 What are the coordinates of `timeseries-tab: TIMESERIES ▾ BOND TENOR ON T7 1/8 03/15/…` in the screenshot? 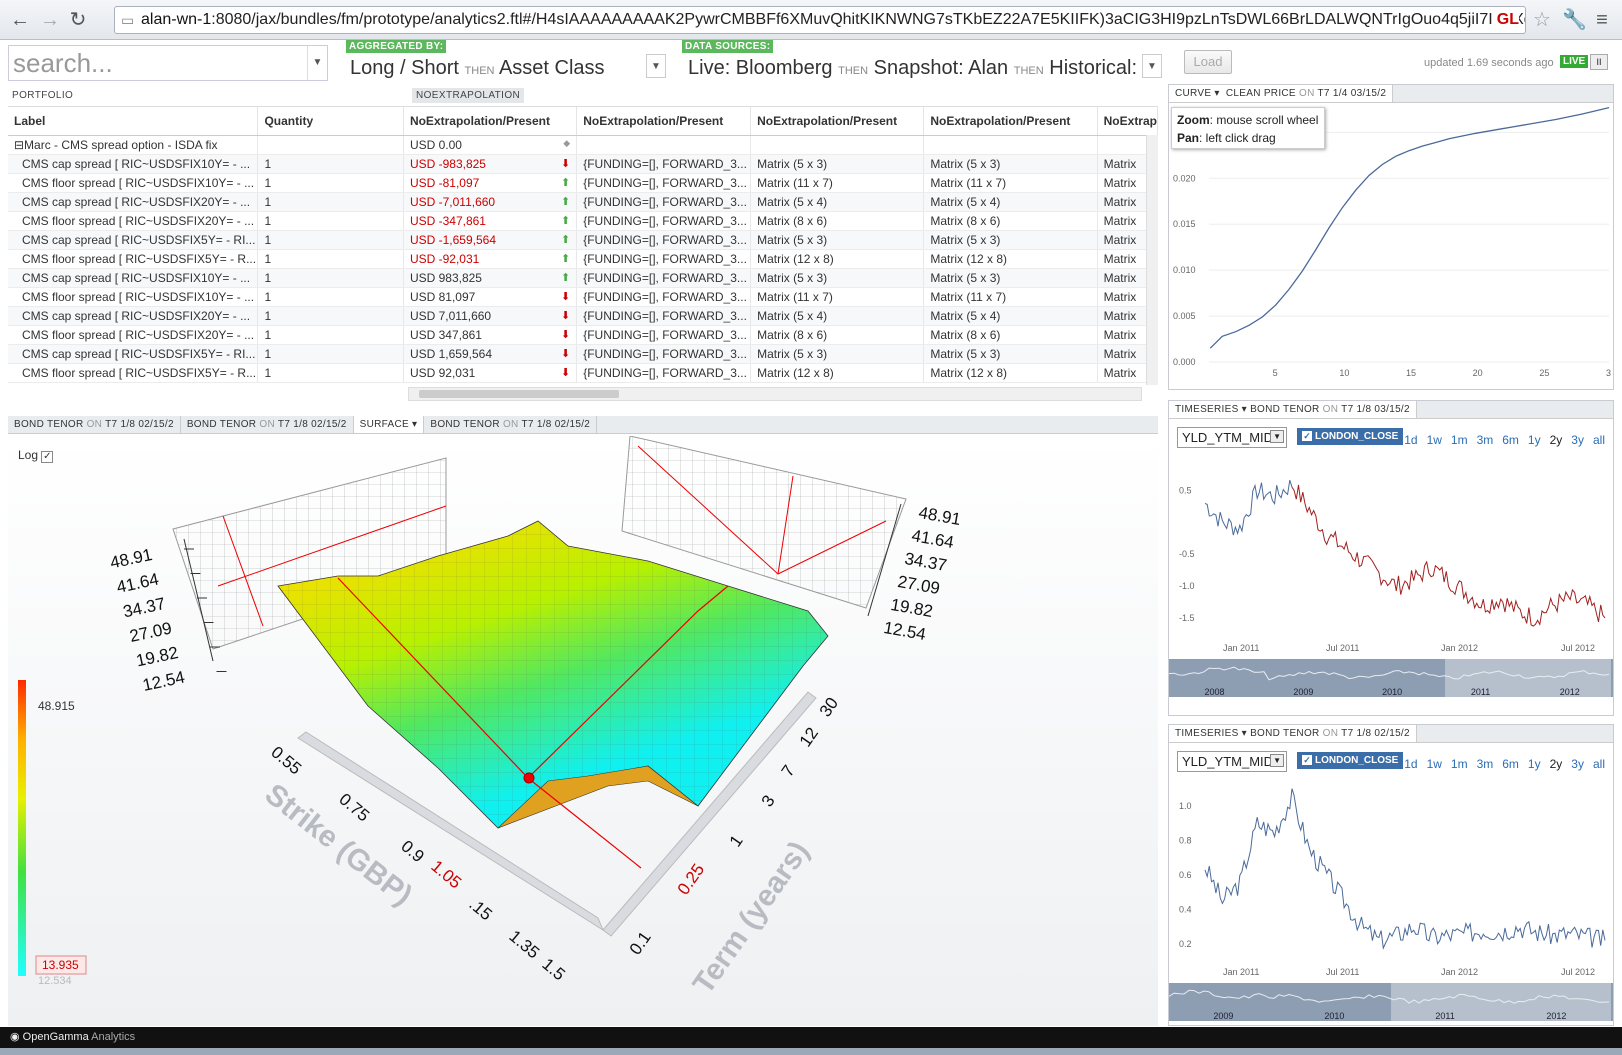 It's located at (1293, 409).